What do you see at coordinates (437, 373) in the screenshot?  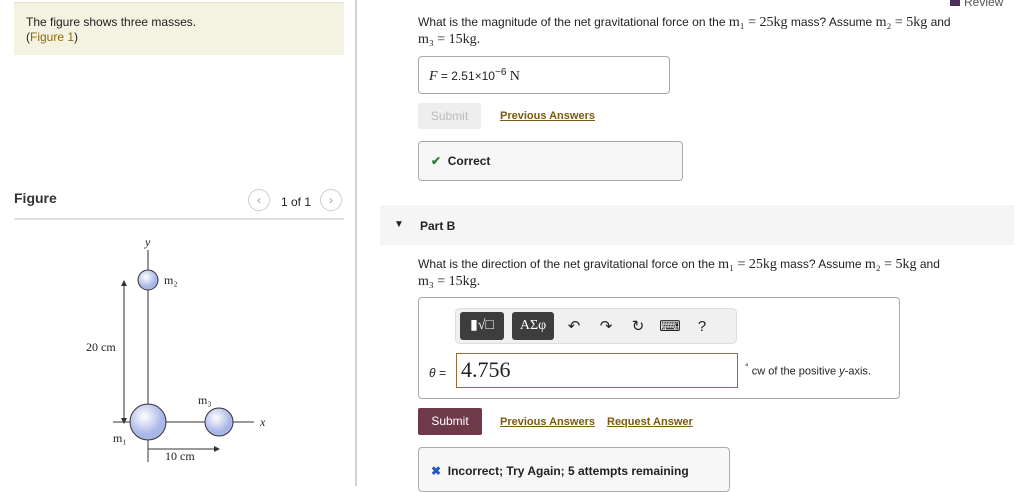 I see `theta-label: θ =` at bounding box center [437, 373].